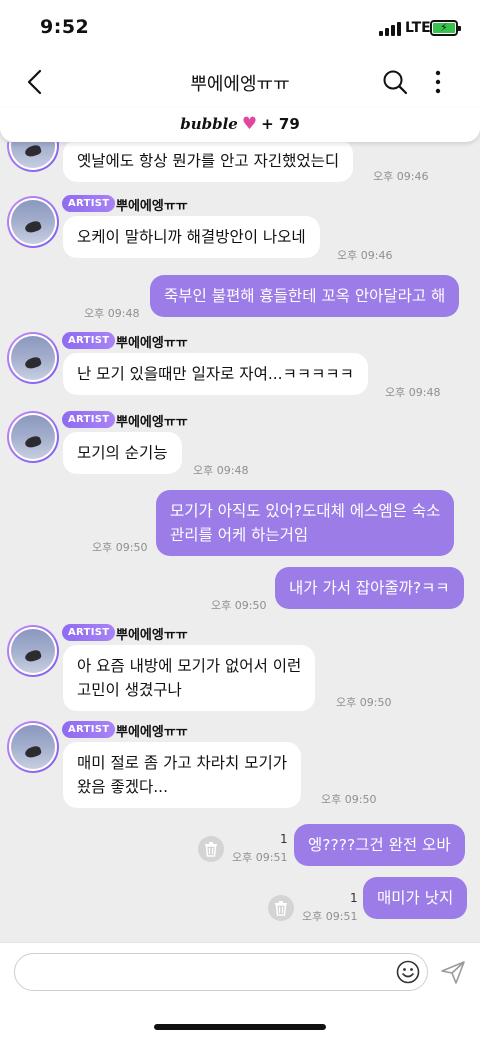  What do you see at coordinates (65, 27) in the screenshot?
I see `status-time: 9:52` at bounding box center [65, 27].